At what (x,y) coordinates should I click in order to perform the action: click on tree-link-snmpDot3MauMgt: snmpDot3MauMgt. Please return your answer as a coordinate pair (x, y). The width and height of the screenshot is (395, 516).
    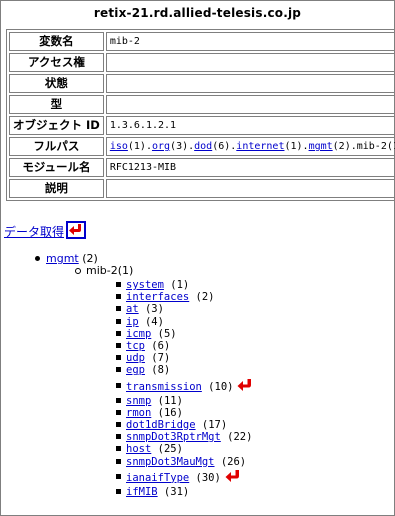
    Looking at the image, I should click on (170, 462).